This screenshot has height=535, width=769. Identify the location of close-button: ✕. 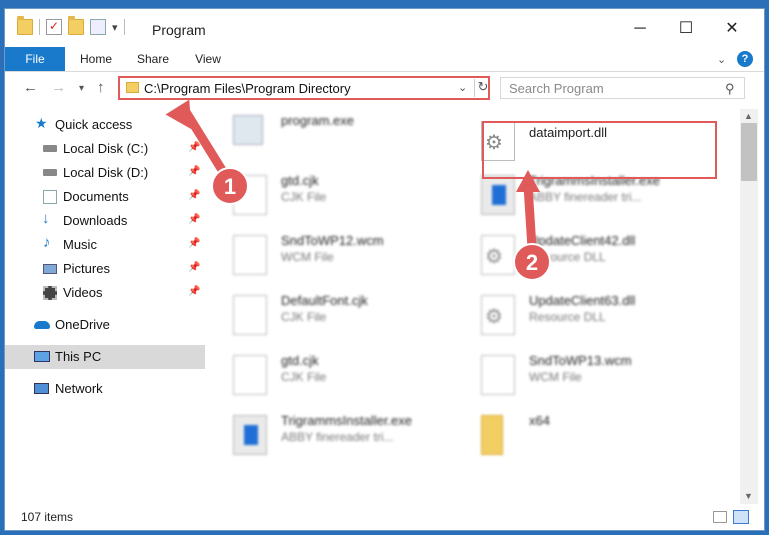
(732, 29).